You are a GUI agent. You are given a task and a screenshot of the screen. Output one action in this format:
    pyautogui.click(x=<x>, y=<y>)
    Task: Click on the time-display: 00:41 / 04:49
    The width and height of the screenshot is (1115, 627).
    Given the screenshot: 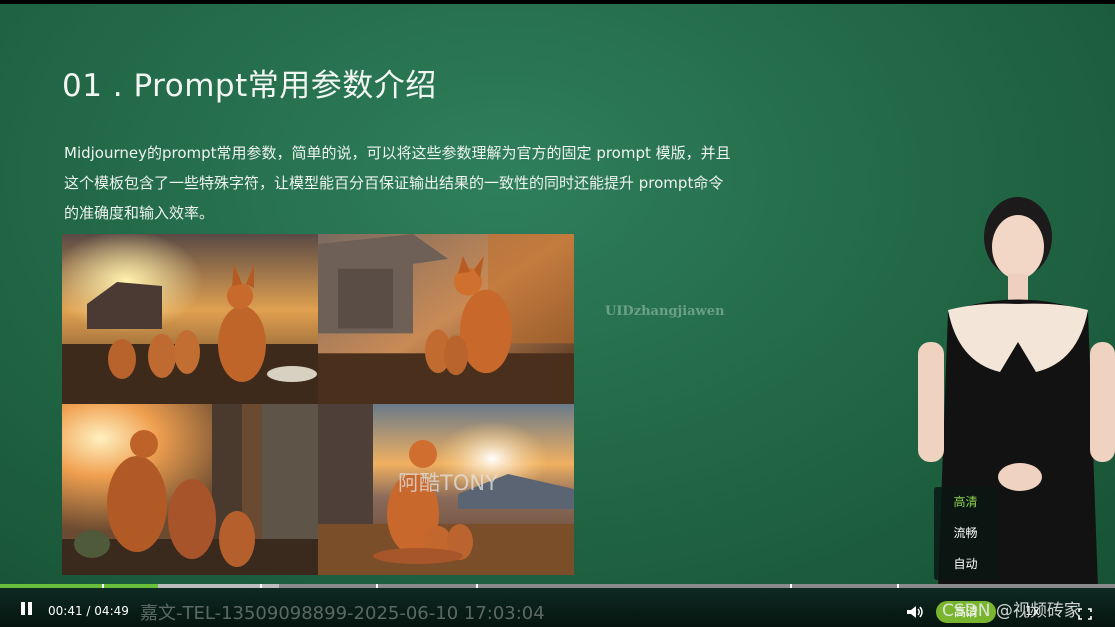 What is the action you would take?
    pyautogui.click(x=88, y=611)
    